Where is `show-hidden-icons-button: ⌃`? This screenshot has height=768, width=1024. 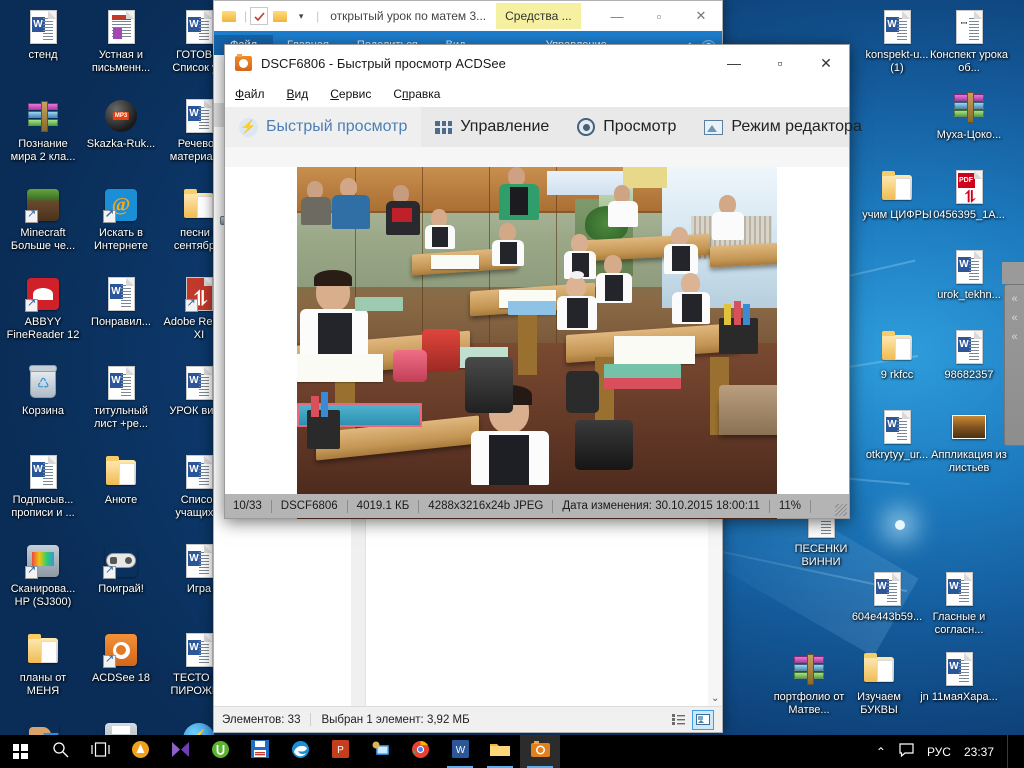
show-hidden-icons-button: ⌃ is located at coordinates (881, 752).